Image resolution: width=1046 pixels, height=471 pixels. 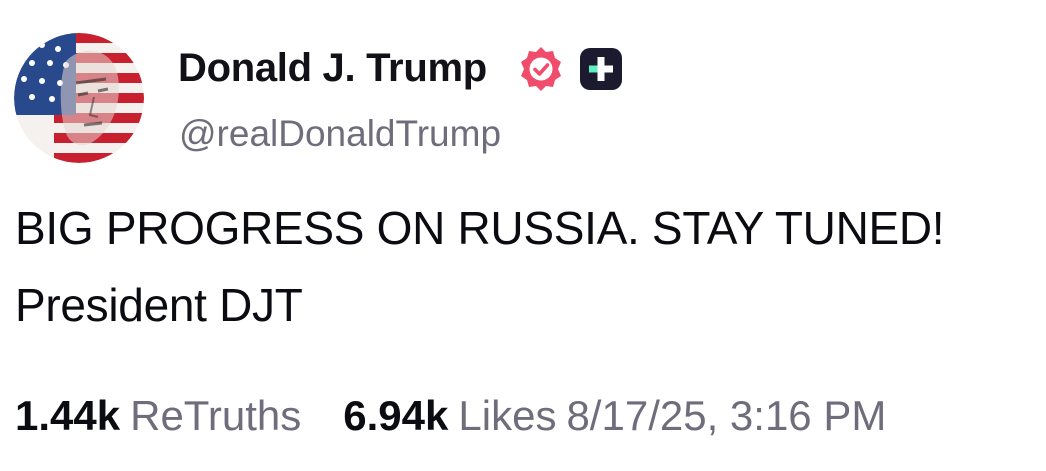 What do you see at coordinates (215, 416) in the screenshot?
I see `retruths-label: ReTruths` at bounding box center [215, 416].